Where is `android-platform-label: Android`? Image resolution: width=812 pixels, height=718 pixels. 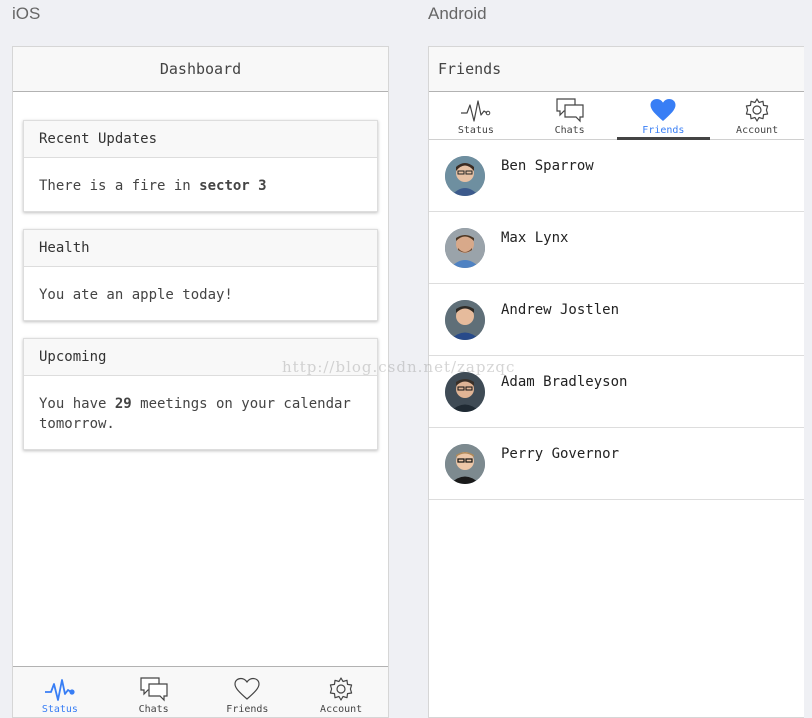
android-platform-label: Android is located at coordinates (457, 13).